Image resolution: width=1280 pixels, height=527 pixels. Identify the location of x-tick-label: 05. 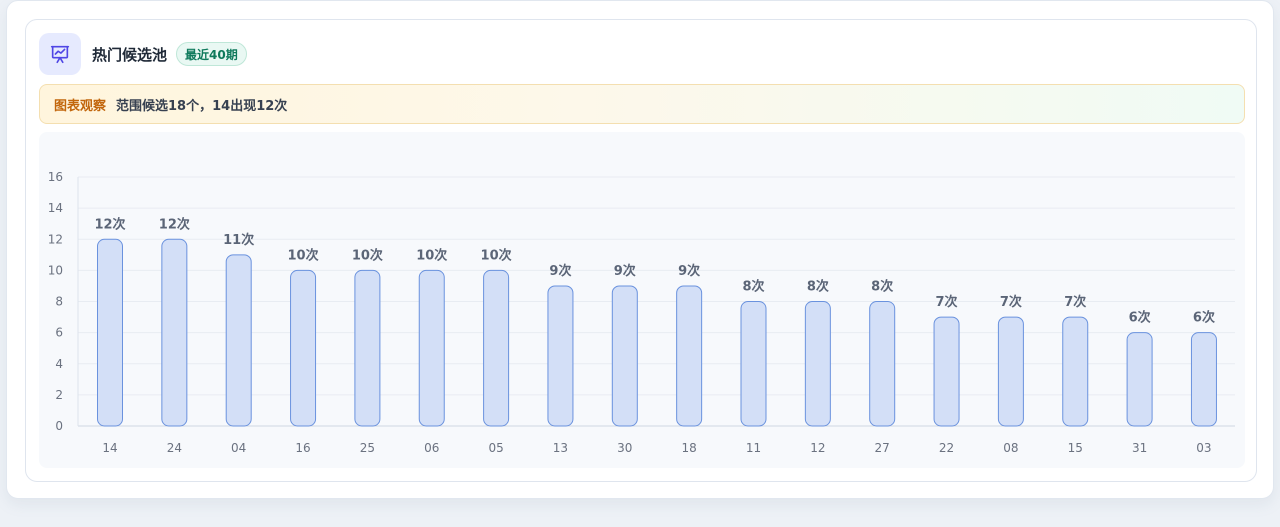
(495, 448).